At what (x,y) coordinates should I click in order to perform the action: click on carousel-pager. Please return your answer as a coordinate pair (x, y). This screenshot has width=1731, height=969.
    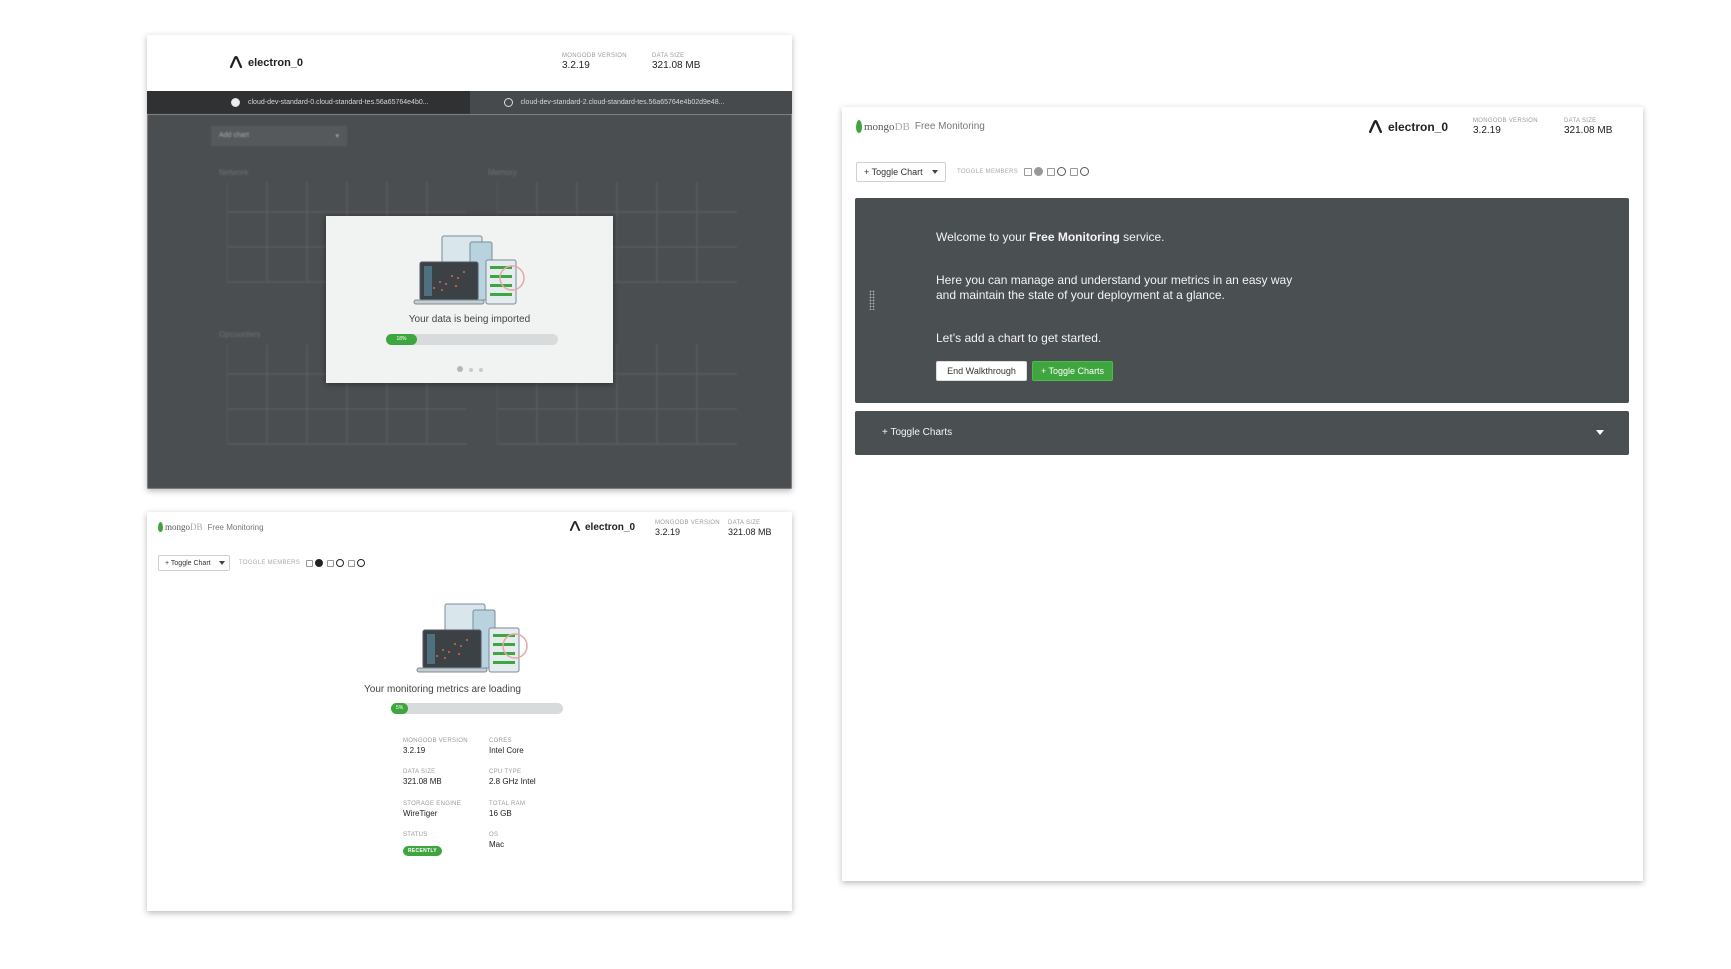
    Looking at the image, I should click on (469, 369).